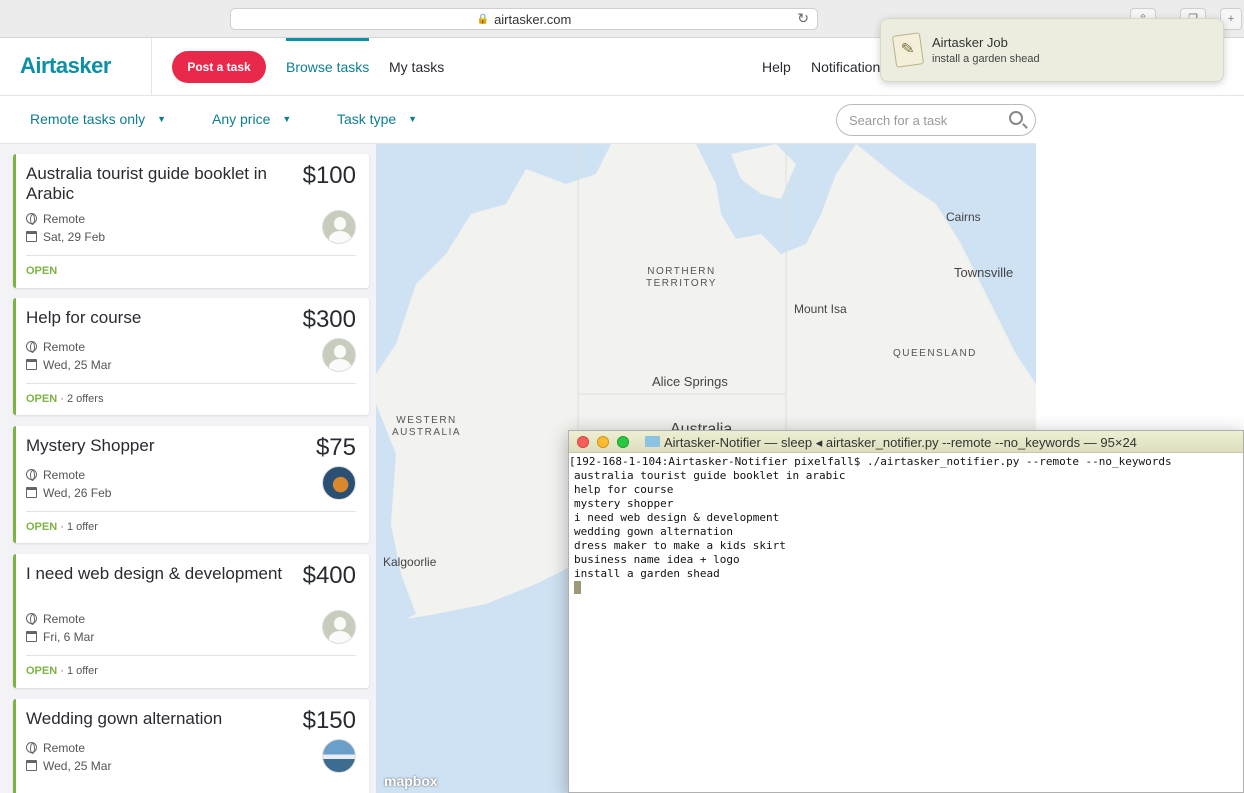  What do you see at coordinates (68, 493) in the screenshot?
I see `task-date: Wed, 26 Feb` at bounding box center [68, 493].